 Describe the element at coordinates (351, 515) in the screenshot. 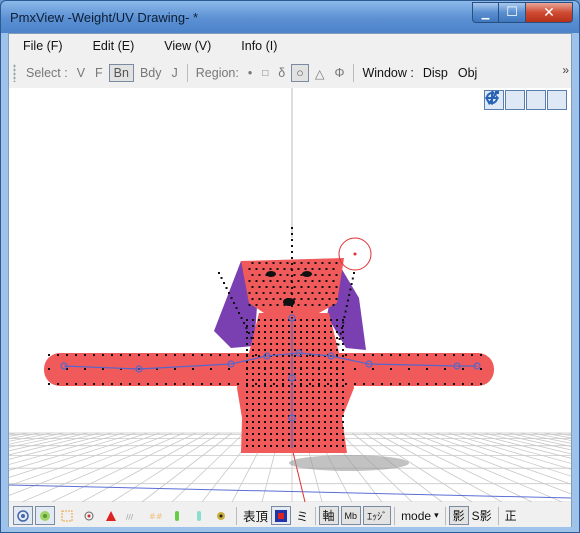

I see `mb-toggle: Mb` at that location.